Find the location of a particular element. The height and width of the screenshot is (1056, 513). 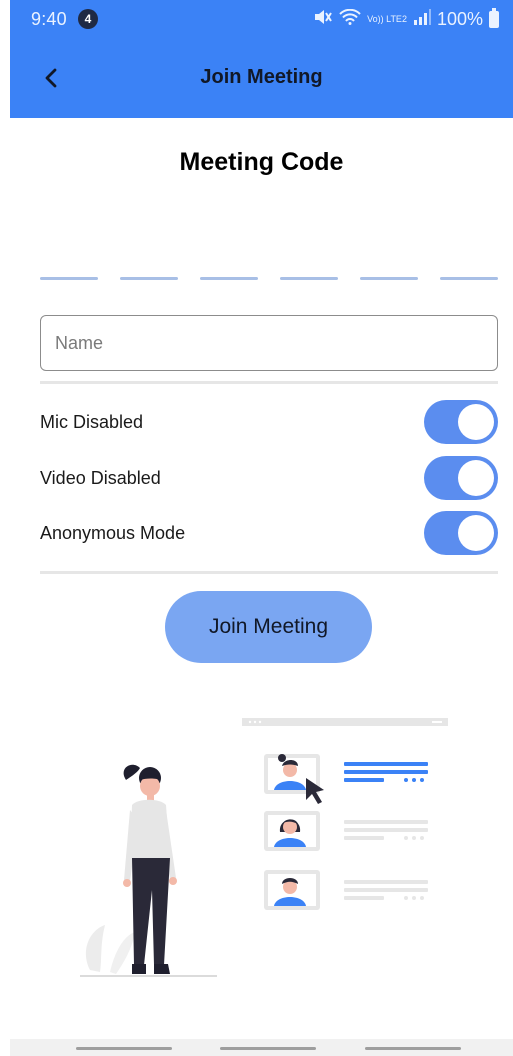

video-disabled-toggle is located at coordinates (461, 478).